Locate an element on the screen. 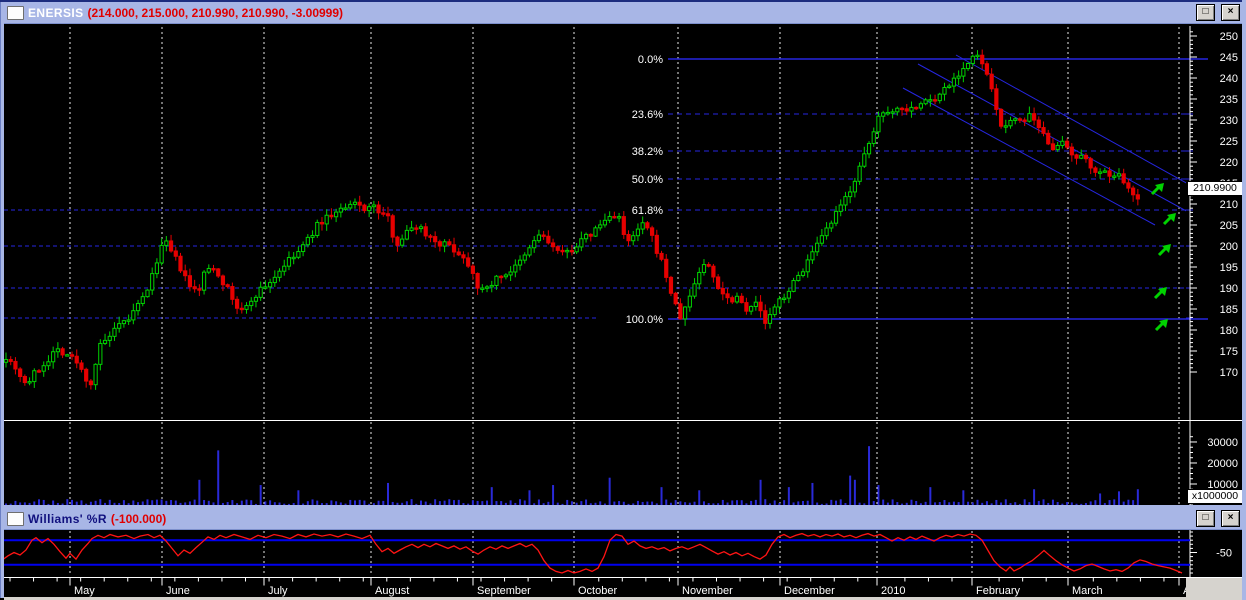  svg-text: October is located at coordinates (597, 591).